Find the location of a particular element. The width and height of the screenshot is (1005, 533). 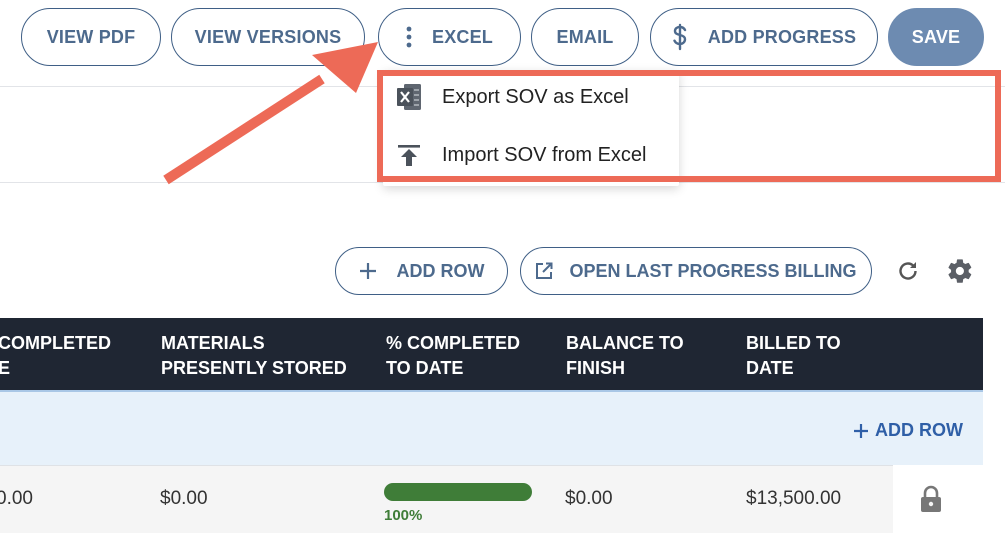

email-button: EMAIL is located at coordinates (585, 37).